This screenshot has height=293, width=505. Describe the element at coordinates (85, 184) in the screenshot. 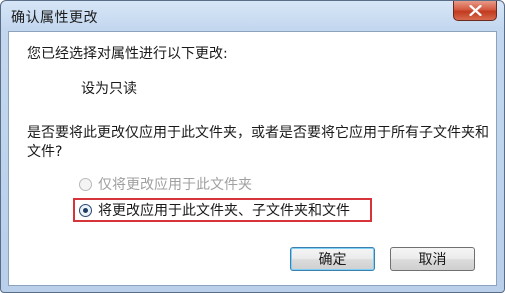

I see `radio-button-unselected` at that location.